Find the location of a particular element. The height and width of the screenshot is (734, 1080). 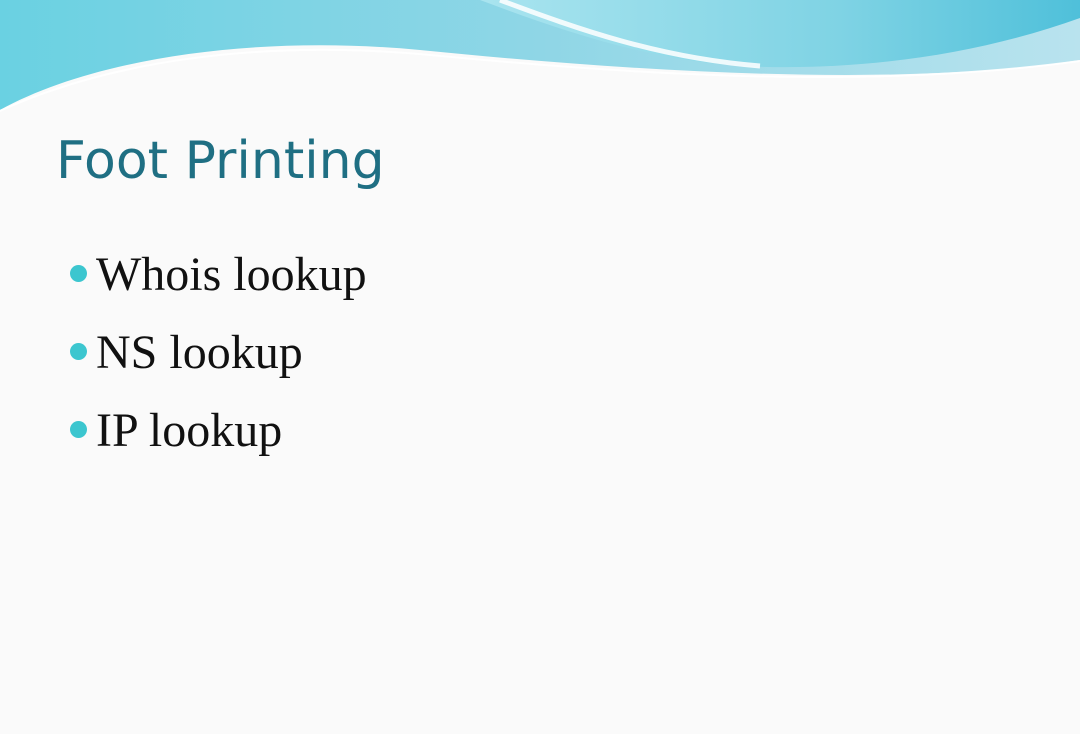

bullet-item-whois: Whois lookup is located at coordinates (218, 275).